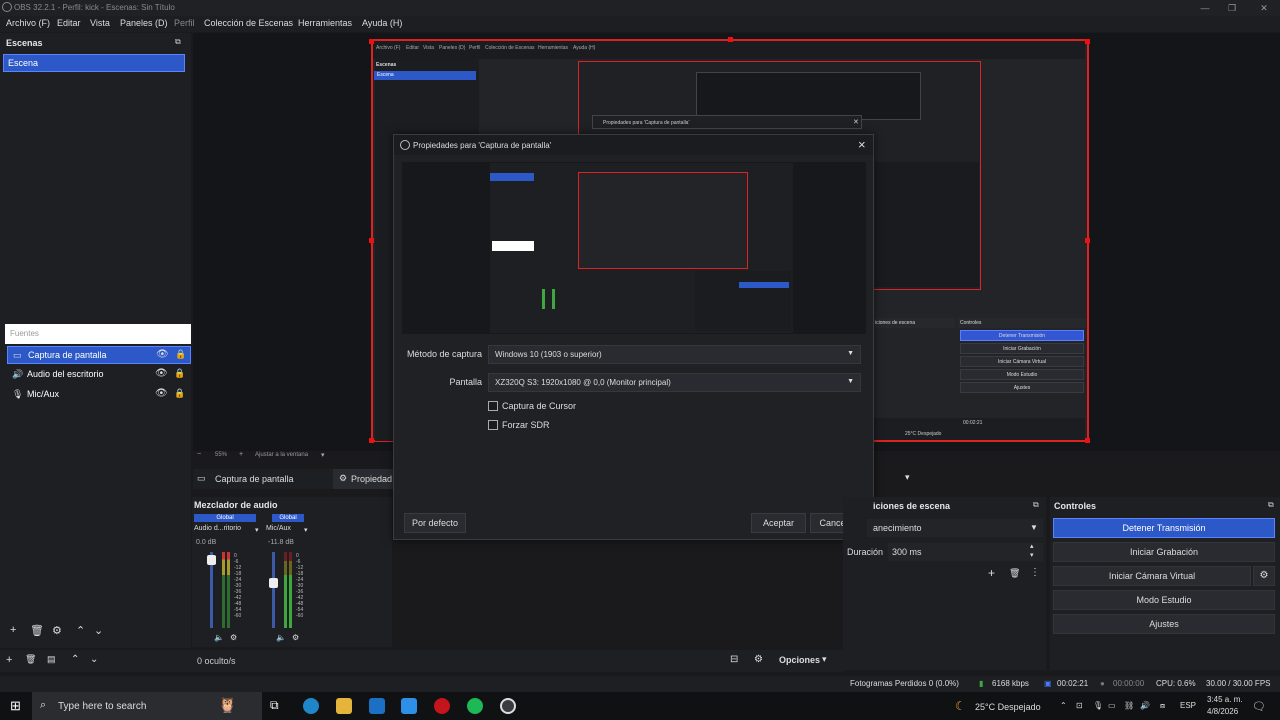 The width and height of the screenshot is (1280, 720). Describe the element at coordinates (508, 706) in the screenshot. I see `obs-taskbar-icon` at that location.